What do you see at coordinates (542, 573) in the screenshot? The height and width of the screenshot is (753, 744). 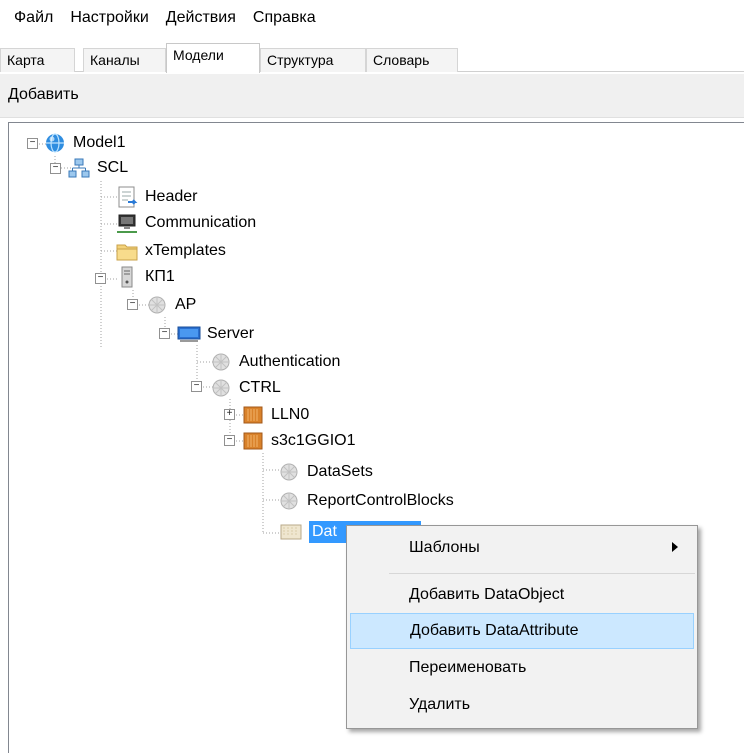 I see `menu-separator` at bounding box center [542, 573].